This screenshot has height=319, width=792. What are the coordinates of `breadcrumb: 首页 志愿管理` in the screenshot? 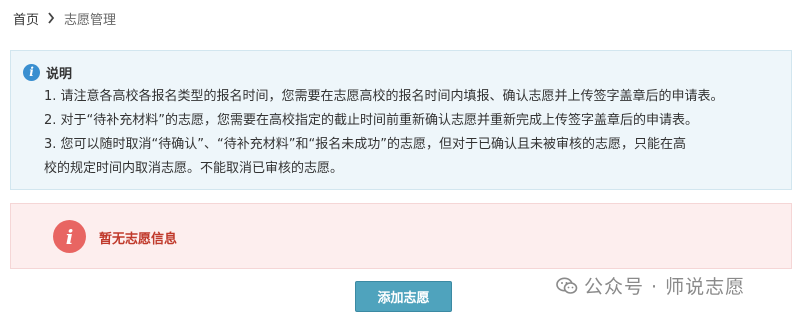 It's located at (64, 18).